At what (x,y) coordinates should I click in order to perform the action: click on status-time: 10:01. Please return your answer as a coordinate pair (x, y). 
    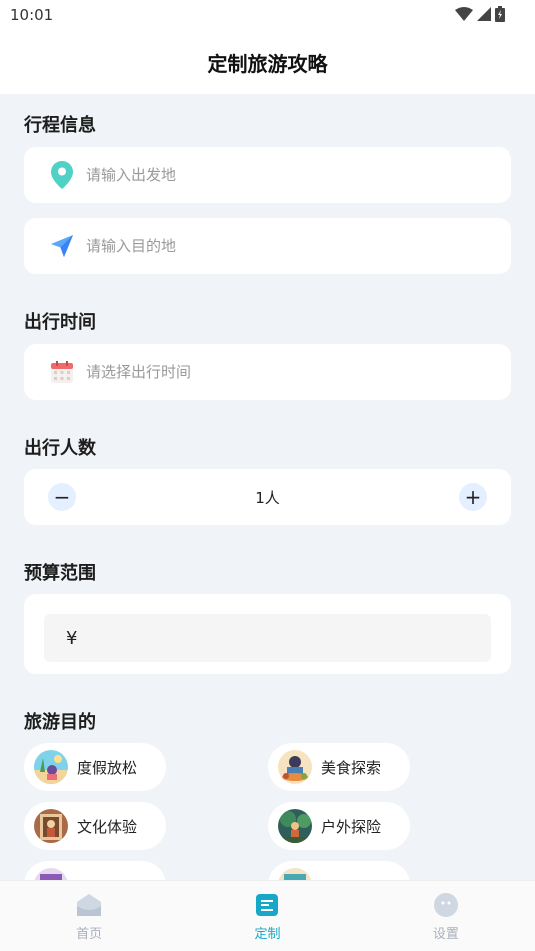
    Looking at the image, I should click on (32, 15).